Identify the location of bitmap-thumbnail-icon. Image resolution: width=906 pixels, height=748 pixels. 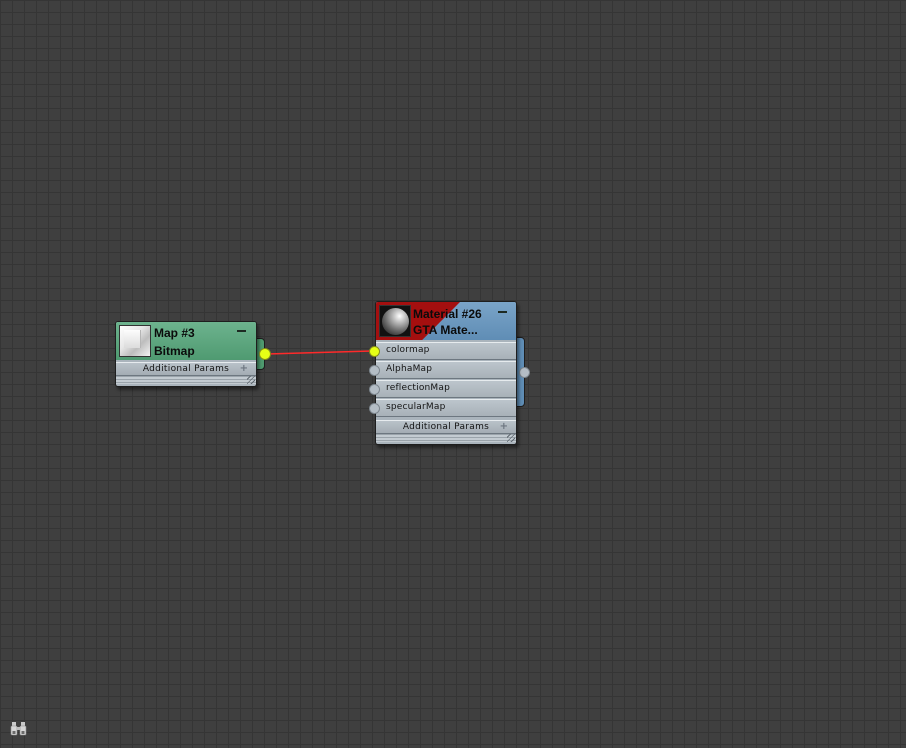
(135, 341).